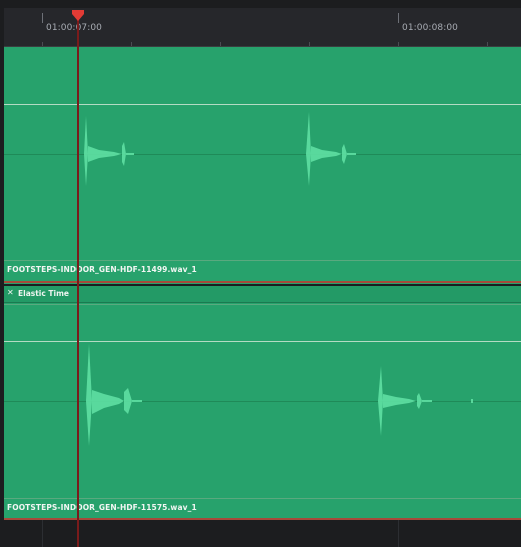  Describe the element at coordinates (78, 16) in the screenshot. I see `playhead-marker-icon` at that location.